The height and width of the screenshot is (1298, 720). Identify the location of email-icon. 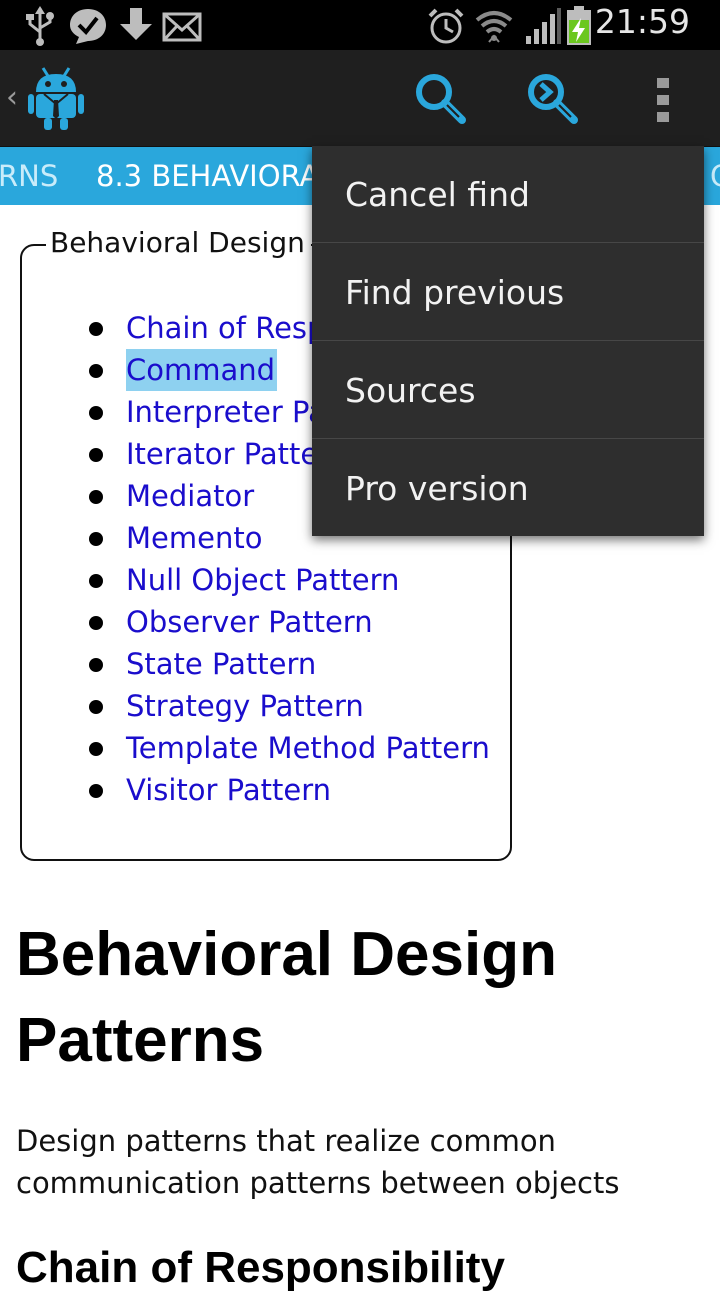
(182, 28).